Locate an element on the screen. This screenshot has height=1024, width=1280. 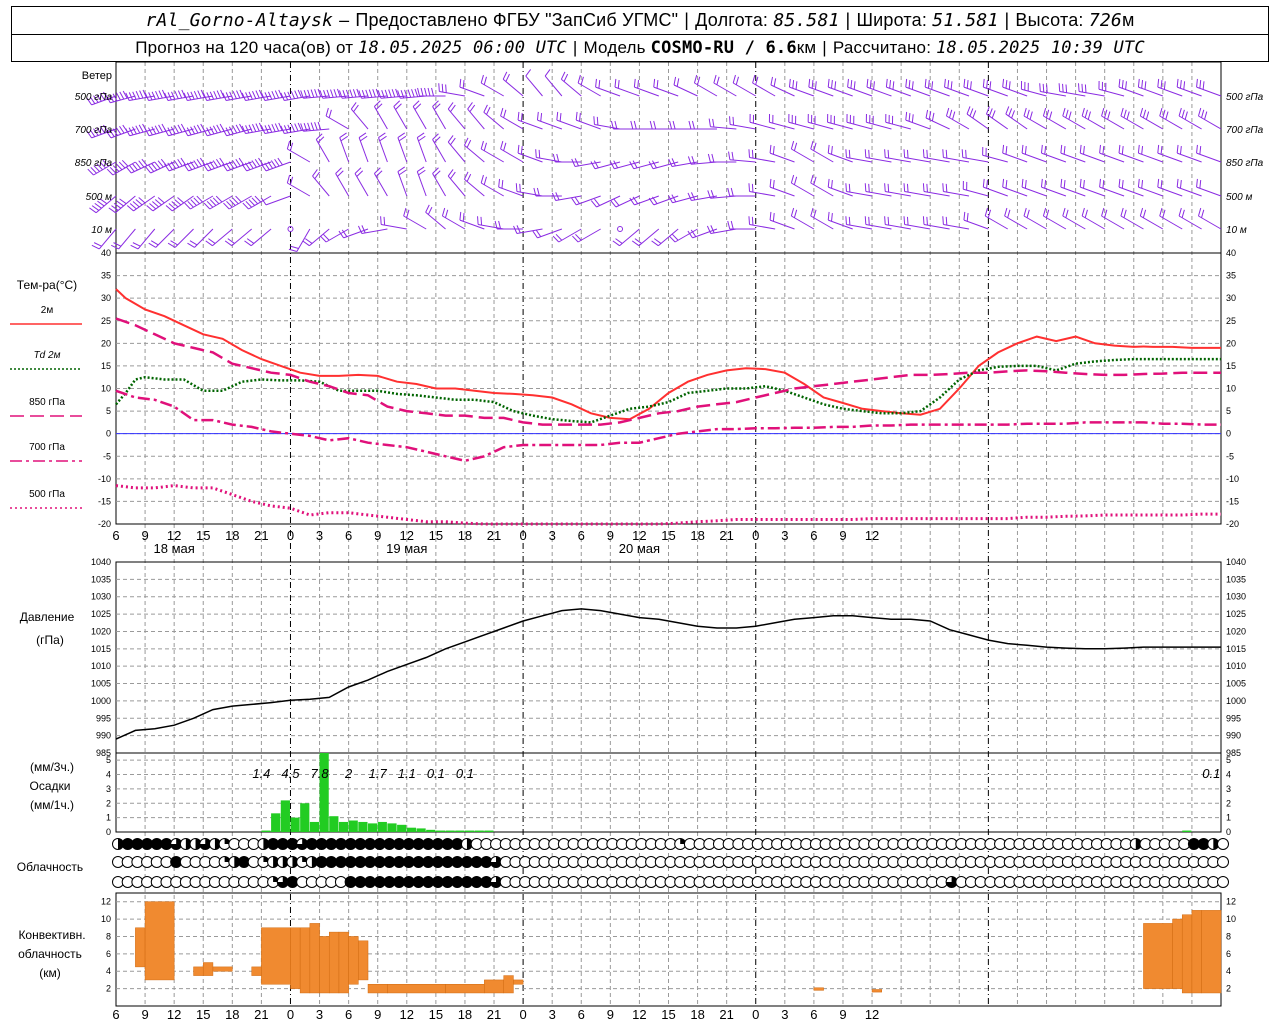
precip-bar is located at coordinates (305, 817).